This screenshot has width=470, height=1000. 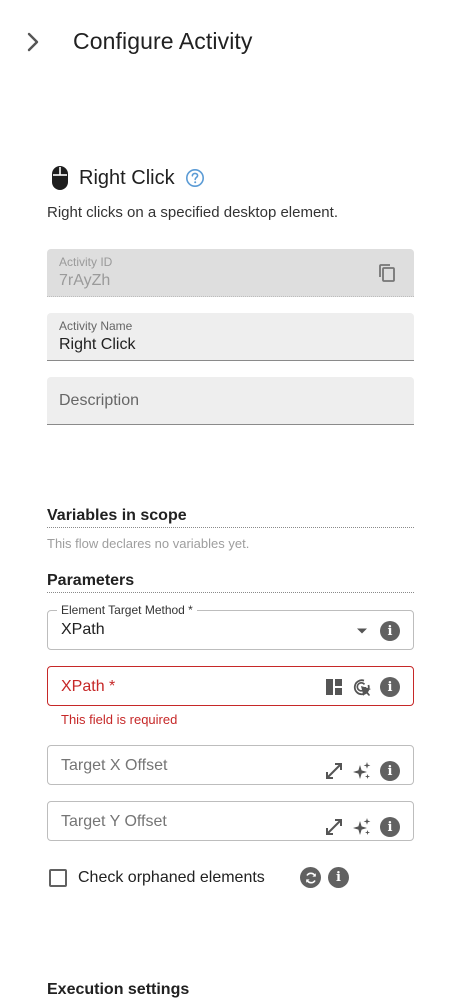 I want to click on chevron-right-icon, so click(x=33, y=42).